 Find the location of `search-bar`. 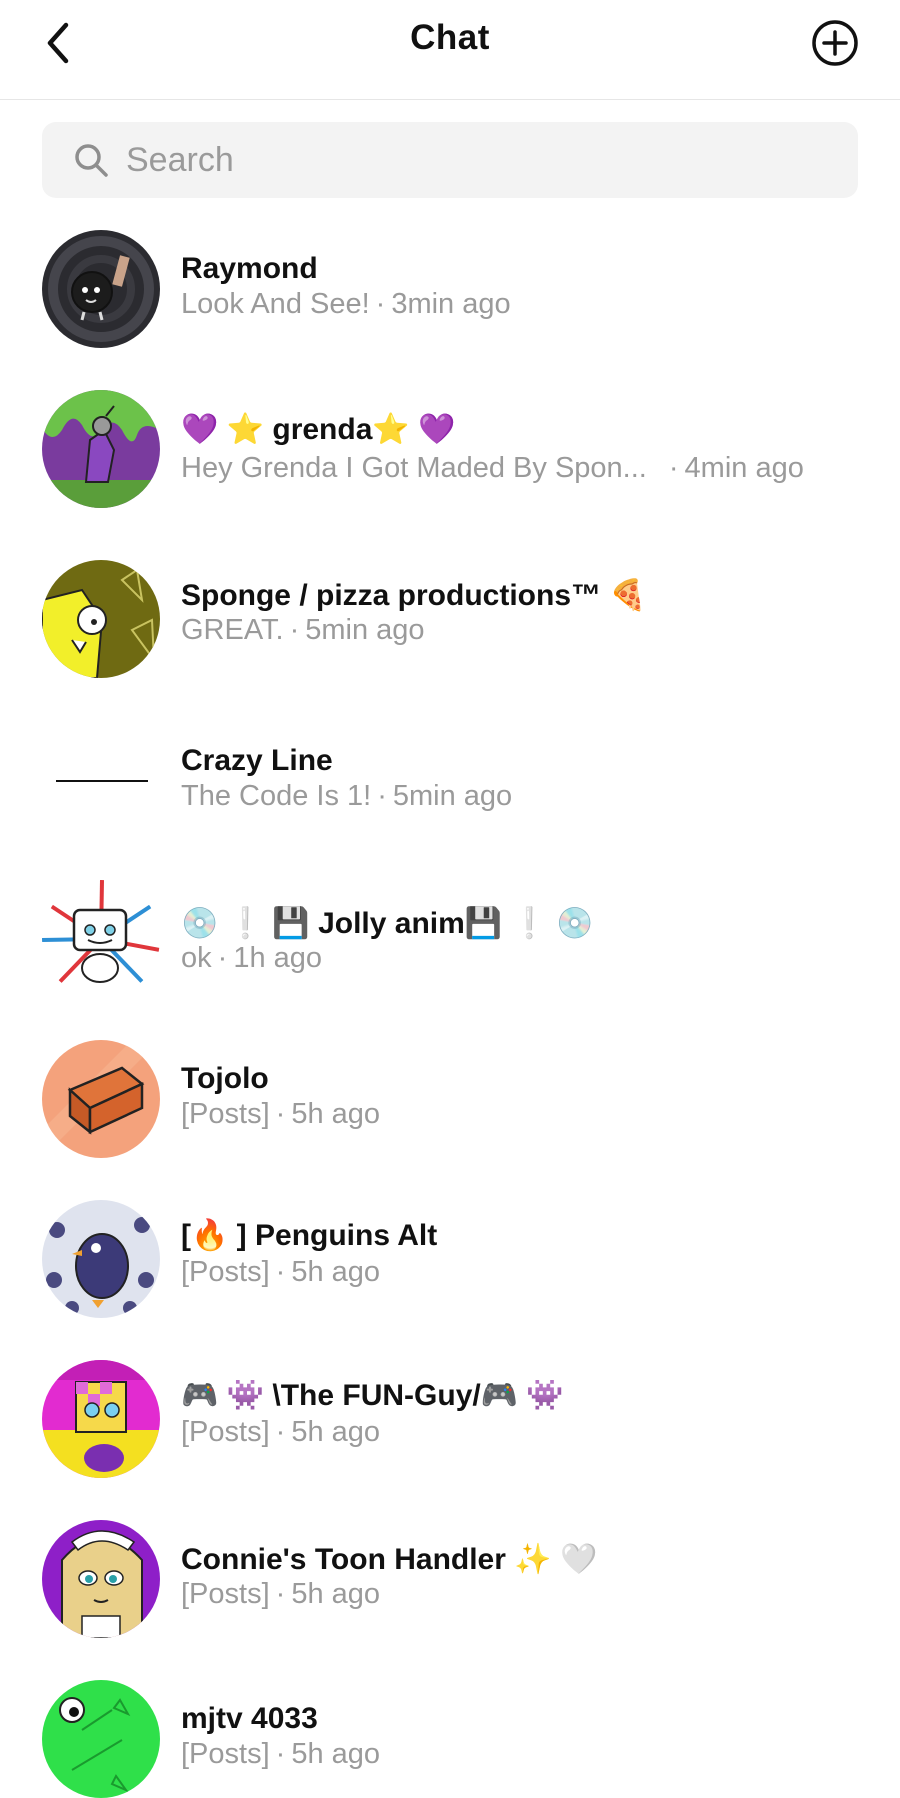

search-bar is located at coordinates (450, 160).